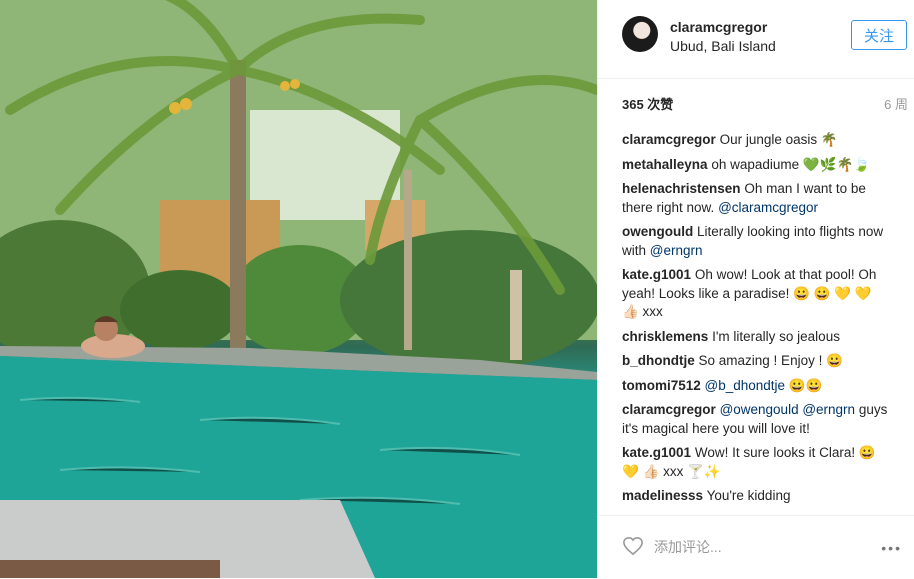 This screenshot has width=914, height=579. I want to click on post-location: Ubud, Bali Island, so click(723, 46).